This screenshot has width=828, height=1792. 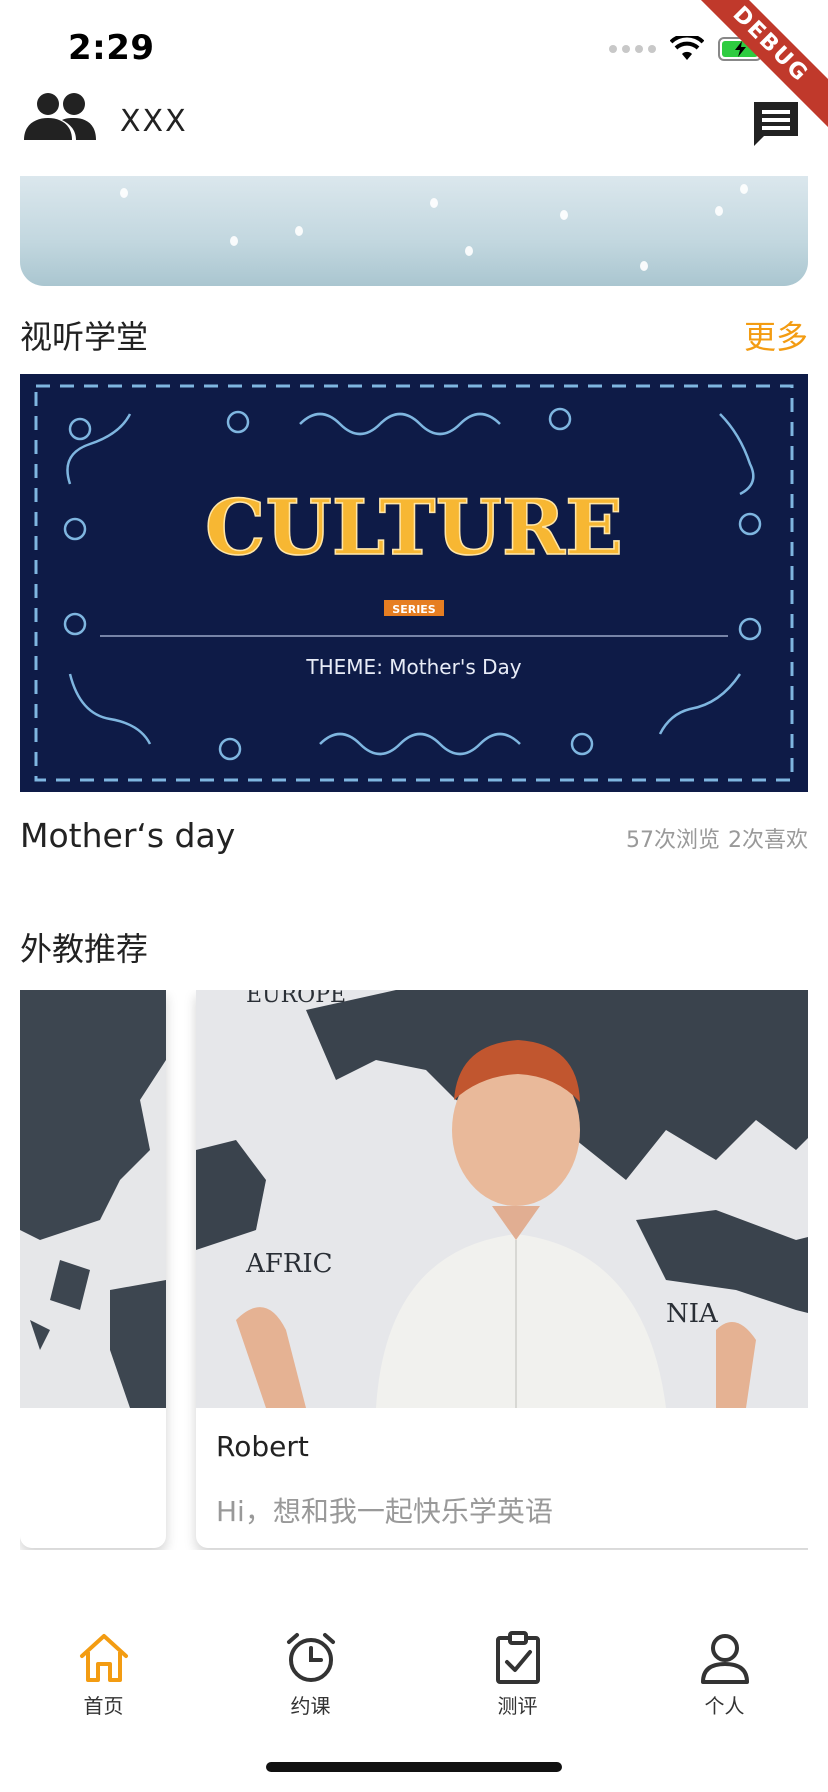 I want to click on map-label-oceania: NIA, so click(x=692, y=1314).